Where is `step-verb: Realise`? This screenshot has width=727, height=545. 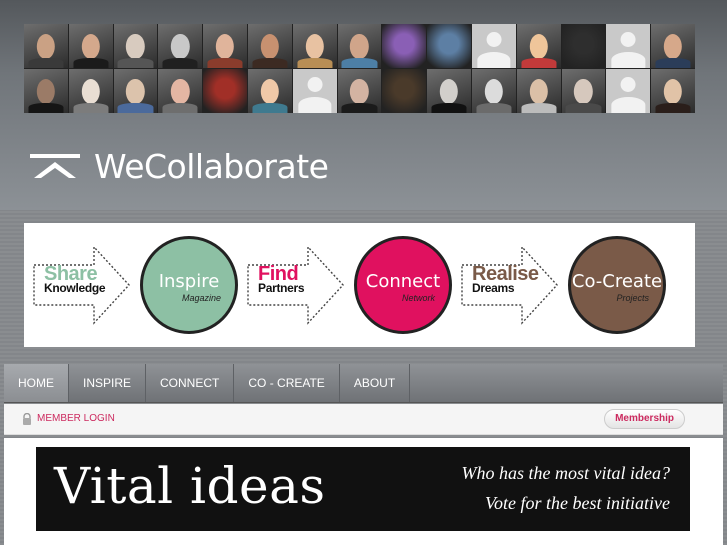
step-verb: Realise is located at coordinates (505, 274).